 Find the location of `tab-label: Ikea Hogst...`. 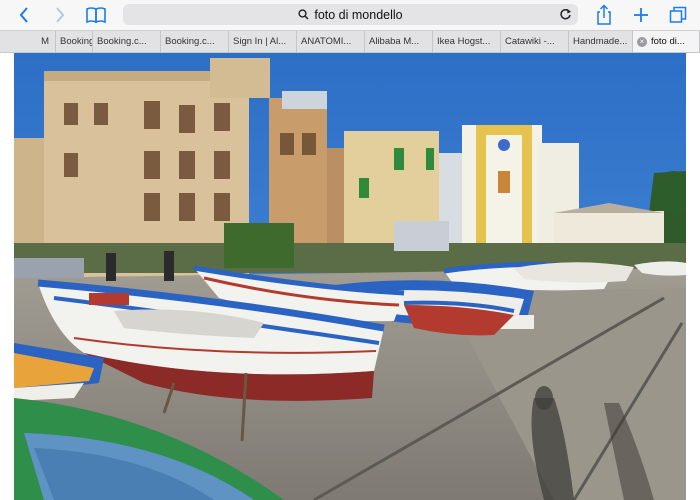

tab-label: Ikea Hogst... is located at coordinates (464, 41).